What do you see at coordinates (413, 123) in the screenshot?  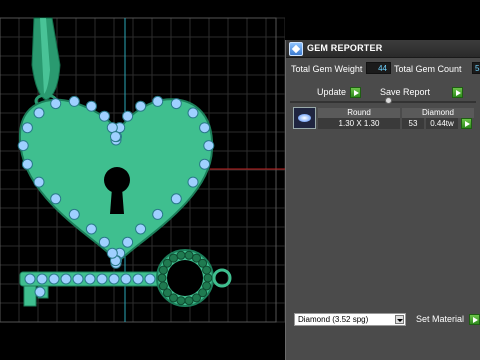 I see `table-cell-count: 53` at bounding box center [413, 123].